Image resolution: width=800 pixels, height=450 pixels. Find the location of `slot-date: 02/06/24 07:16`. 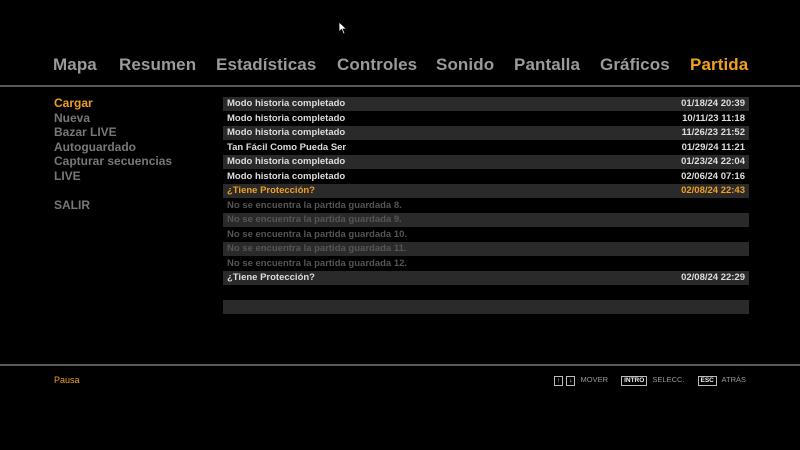

slot-date: 02/06/24 07:16 is located at coordinates (713, 176).